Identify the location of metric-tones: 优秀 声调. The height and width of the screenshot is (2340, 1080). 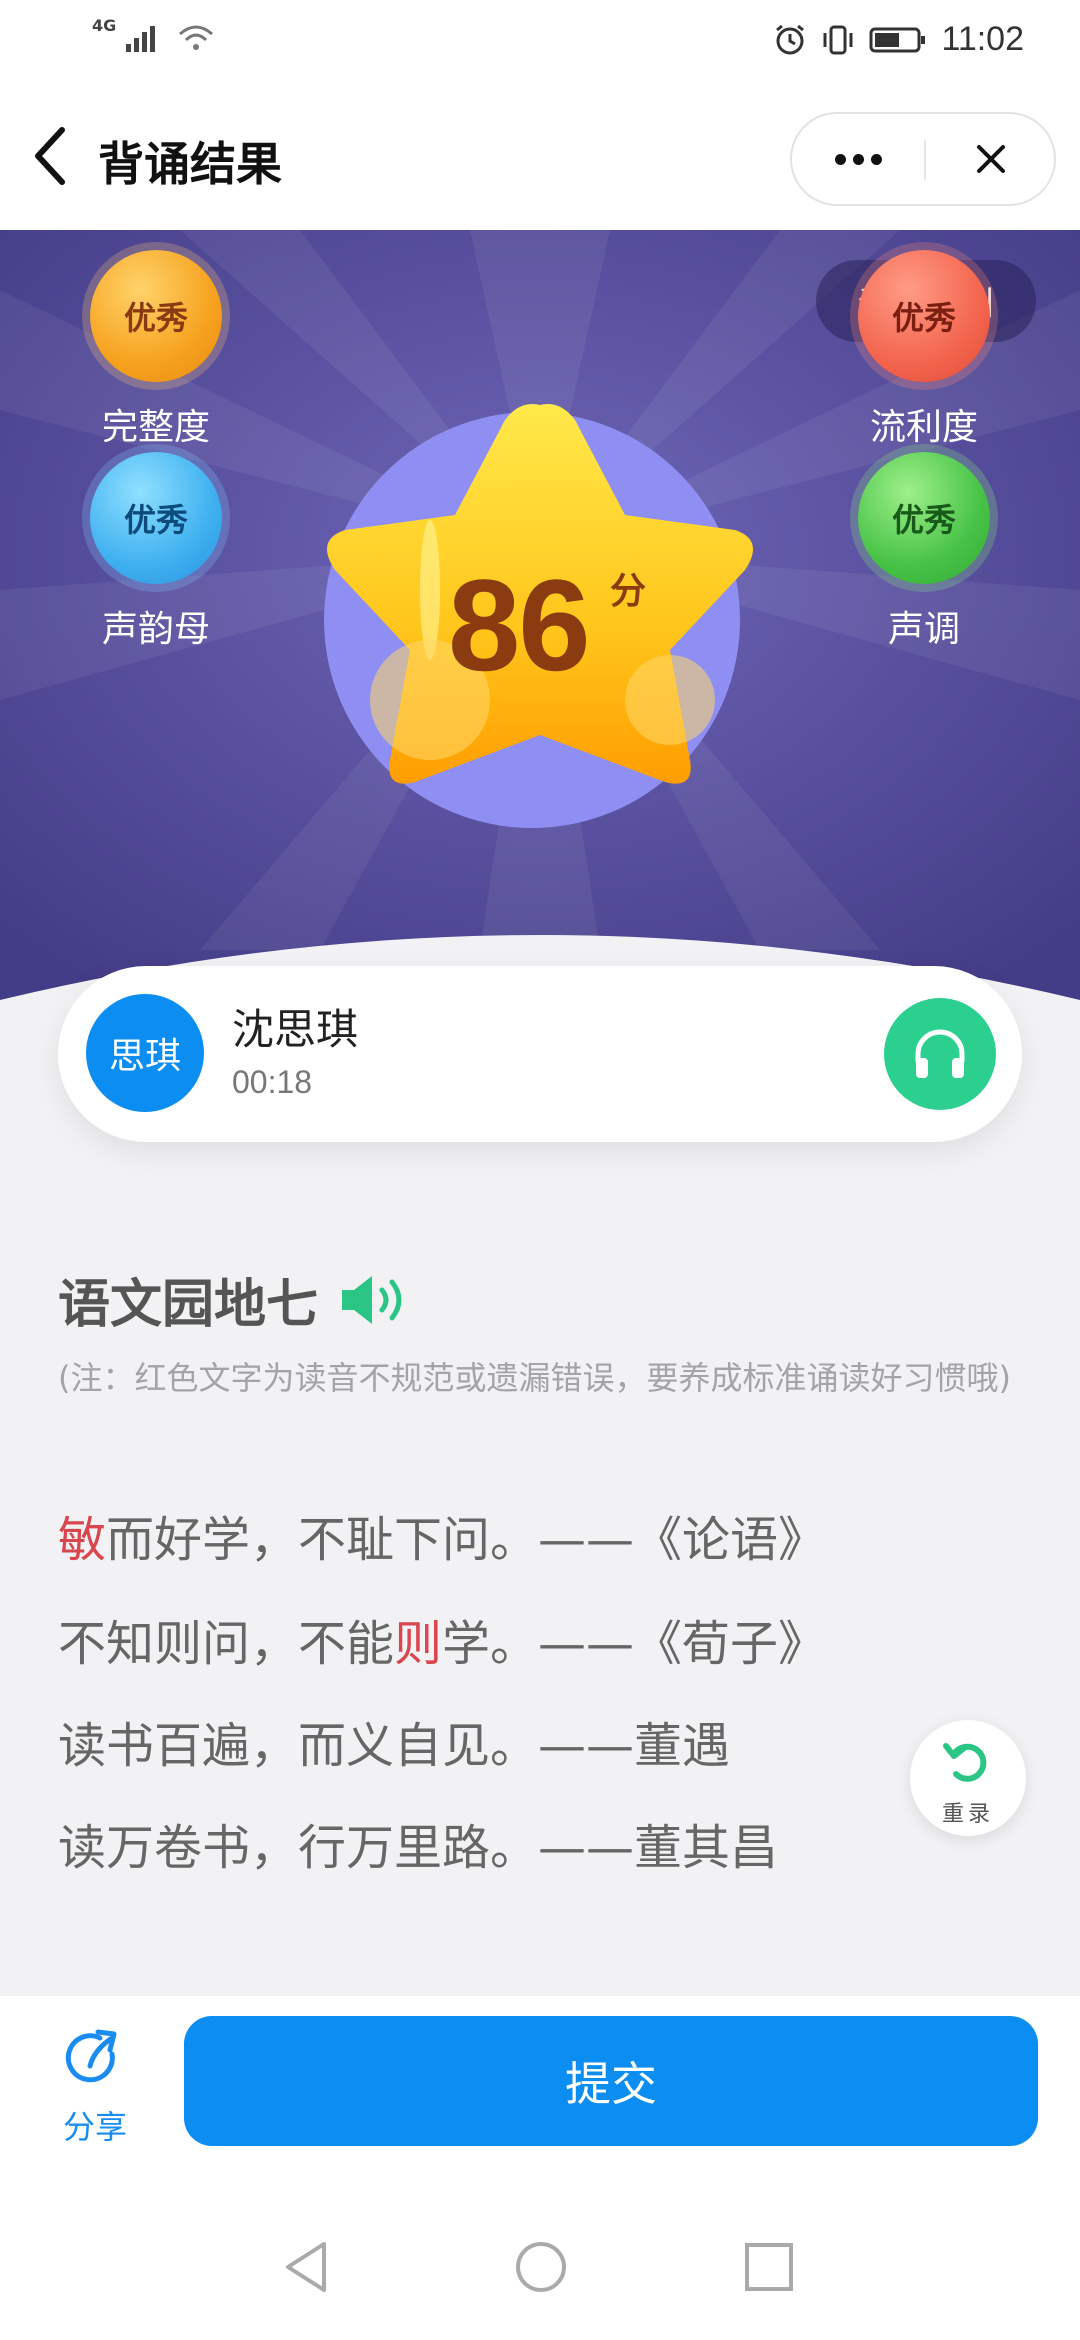
(924, 552).